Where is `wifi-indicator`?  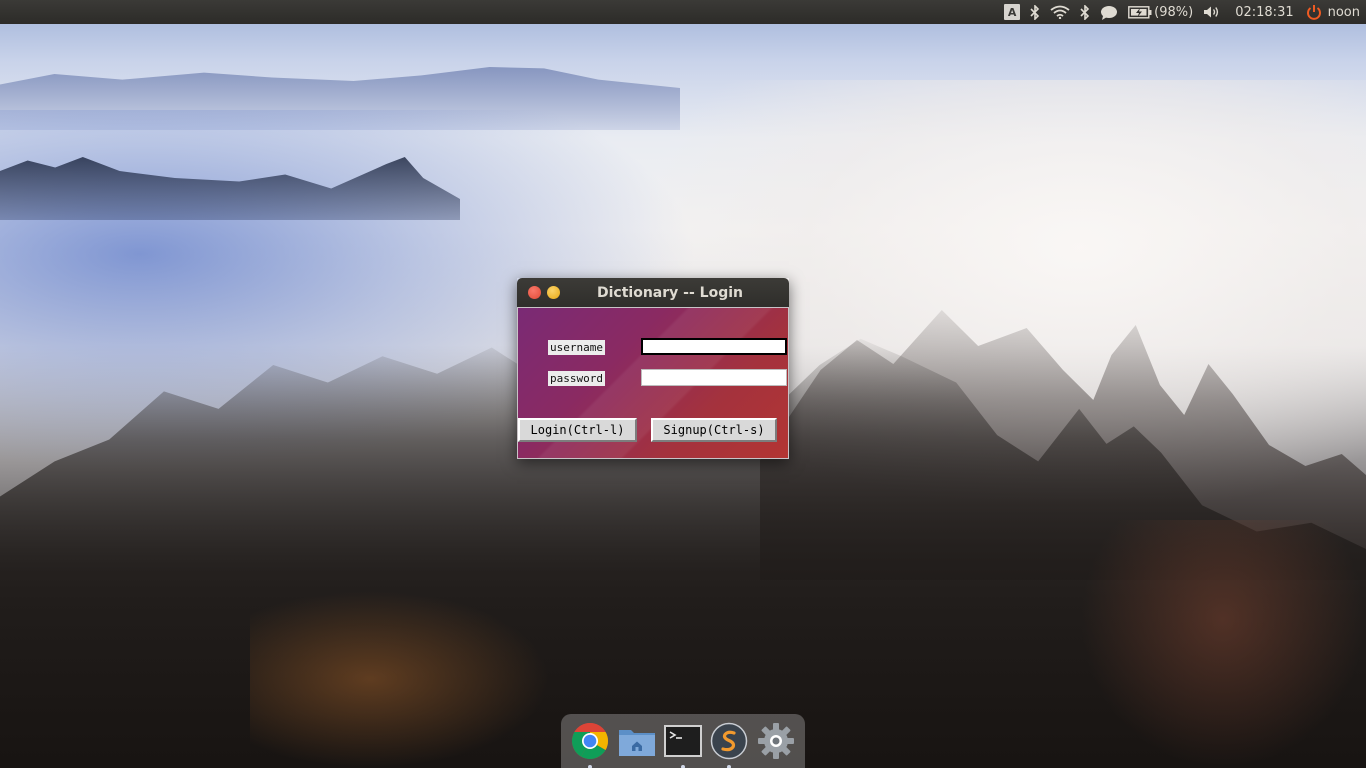 wifi-indicator is located at coordinates (1060, 12).